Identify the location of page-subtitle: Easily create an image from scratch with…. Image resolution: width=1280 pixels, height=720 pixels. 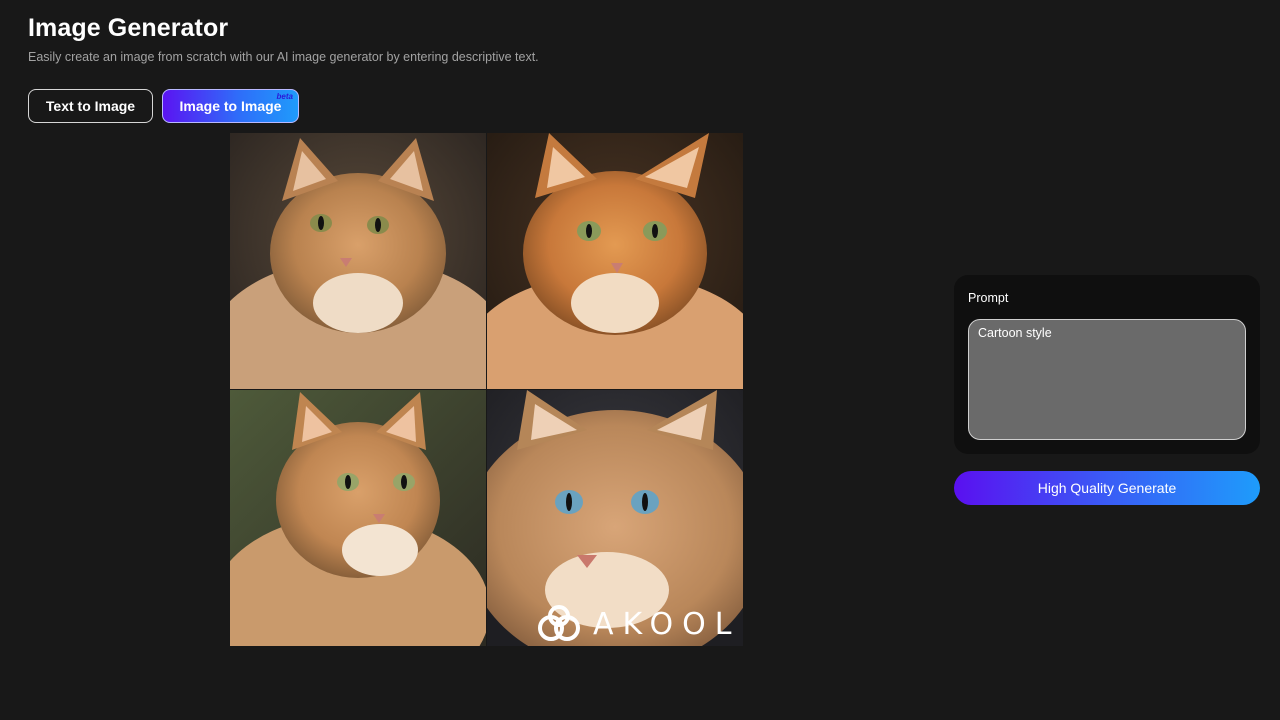
(283, 57).